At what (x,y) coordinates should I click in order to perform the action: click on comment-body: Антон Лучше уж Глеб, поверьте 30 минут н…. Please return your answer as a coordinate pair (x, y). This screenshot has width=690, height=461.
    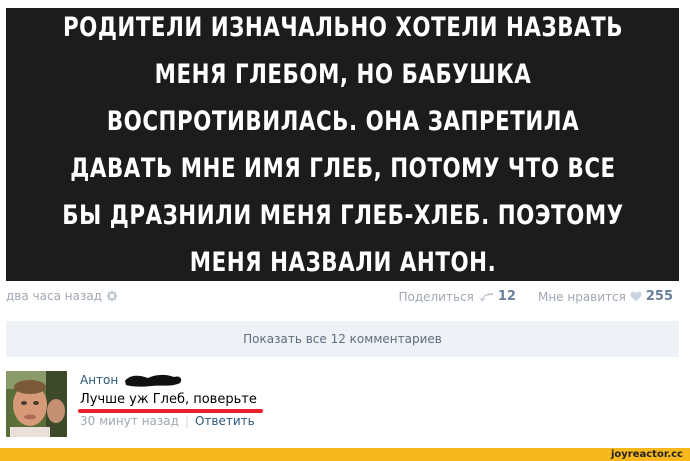
    Looking at the image, I should click on (170, 399).